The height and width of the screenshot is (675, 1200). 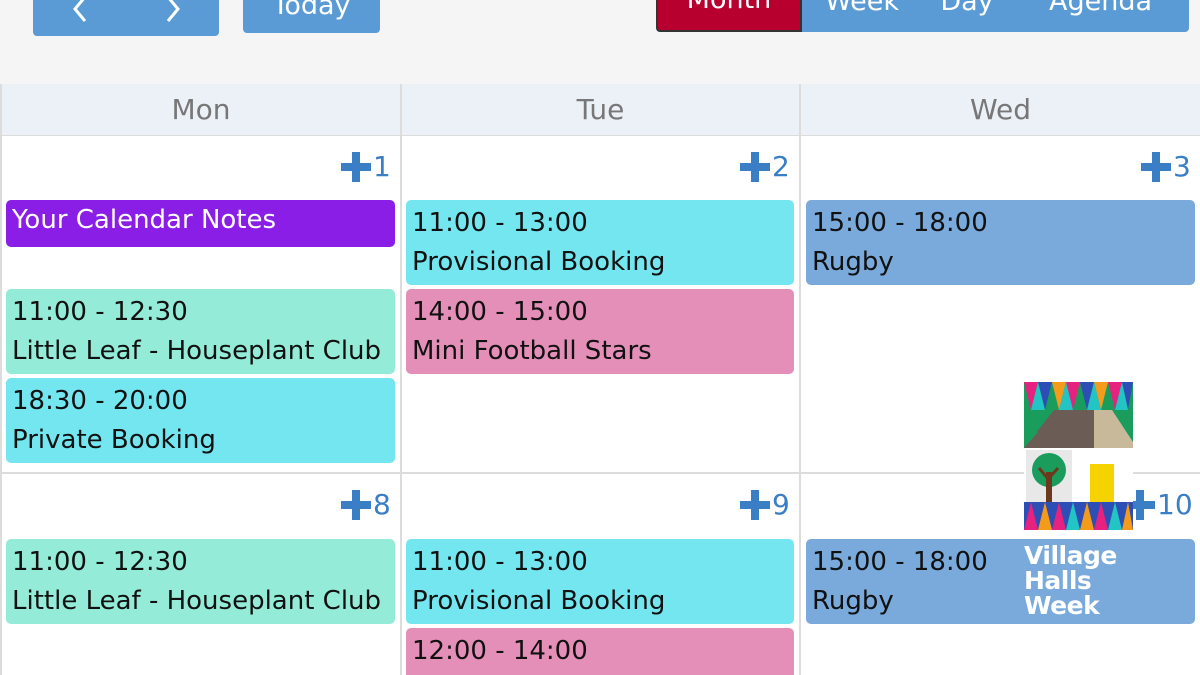 I want to click on event-card: 14:00 - 15:00 Mini Football Stars, so click(x=600, y=331).